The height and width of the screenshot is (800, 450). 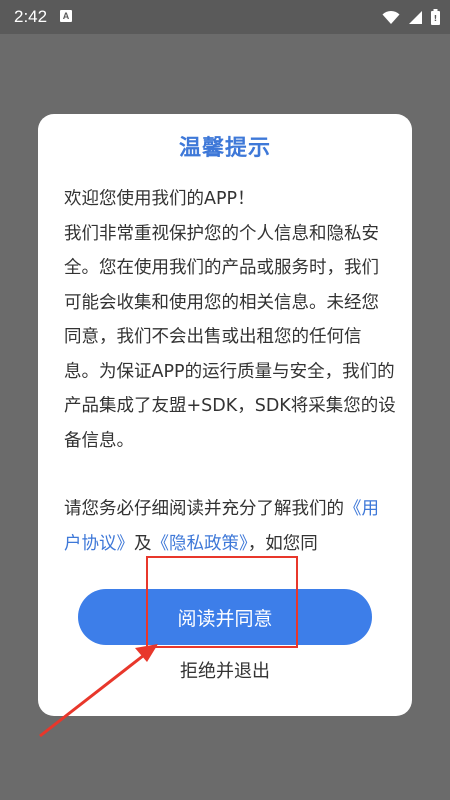 What do you see at coordinates (66, 16) in the screenshot?
I see `notification-icon: A` at bounding box center [66, 16].